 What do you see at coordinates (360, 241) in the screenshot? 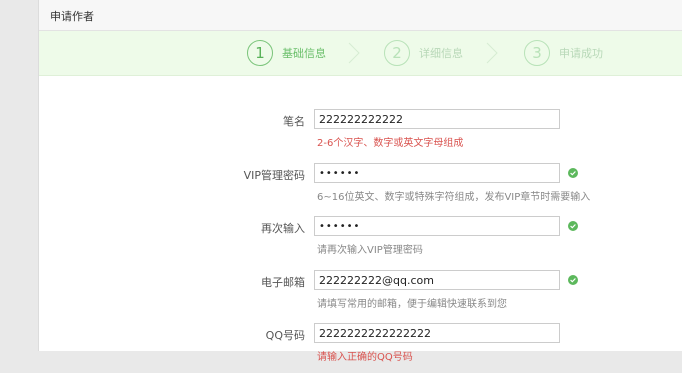
I see `form-row-confirm-password: 再次输入 请再次输入VIP管理密码` at bounding box center [360, 241].